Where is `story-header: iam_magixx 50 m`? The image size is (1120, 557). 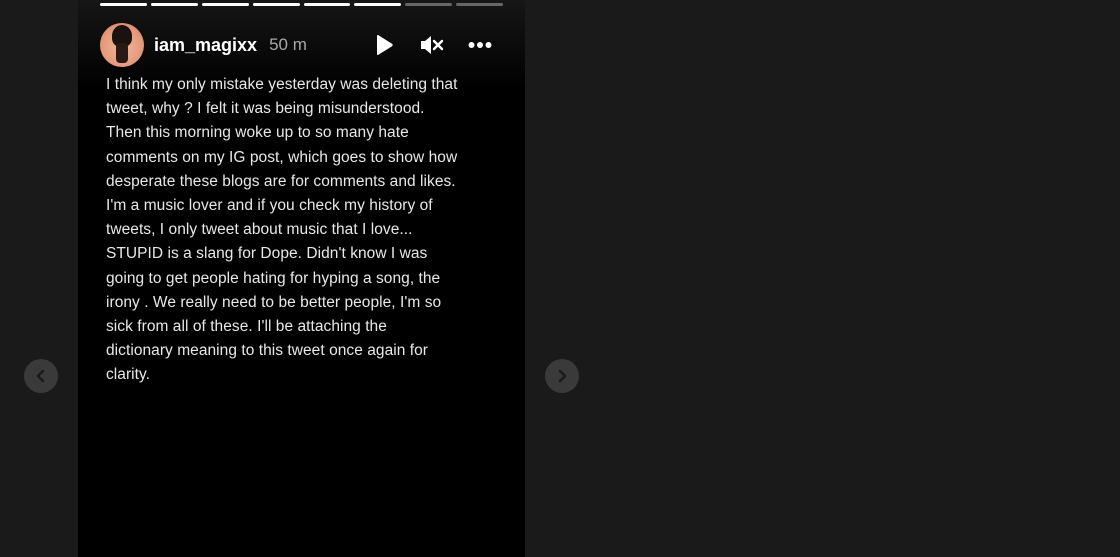
story-header: iam_magixx 50 m is located at coordinates (301, 45).